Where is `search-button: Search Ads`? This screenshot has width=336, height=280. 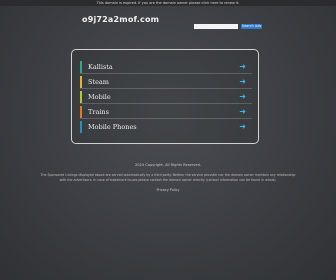 search-button: Search Ads is located at coordinates (251, 26).